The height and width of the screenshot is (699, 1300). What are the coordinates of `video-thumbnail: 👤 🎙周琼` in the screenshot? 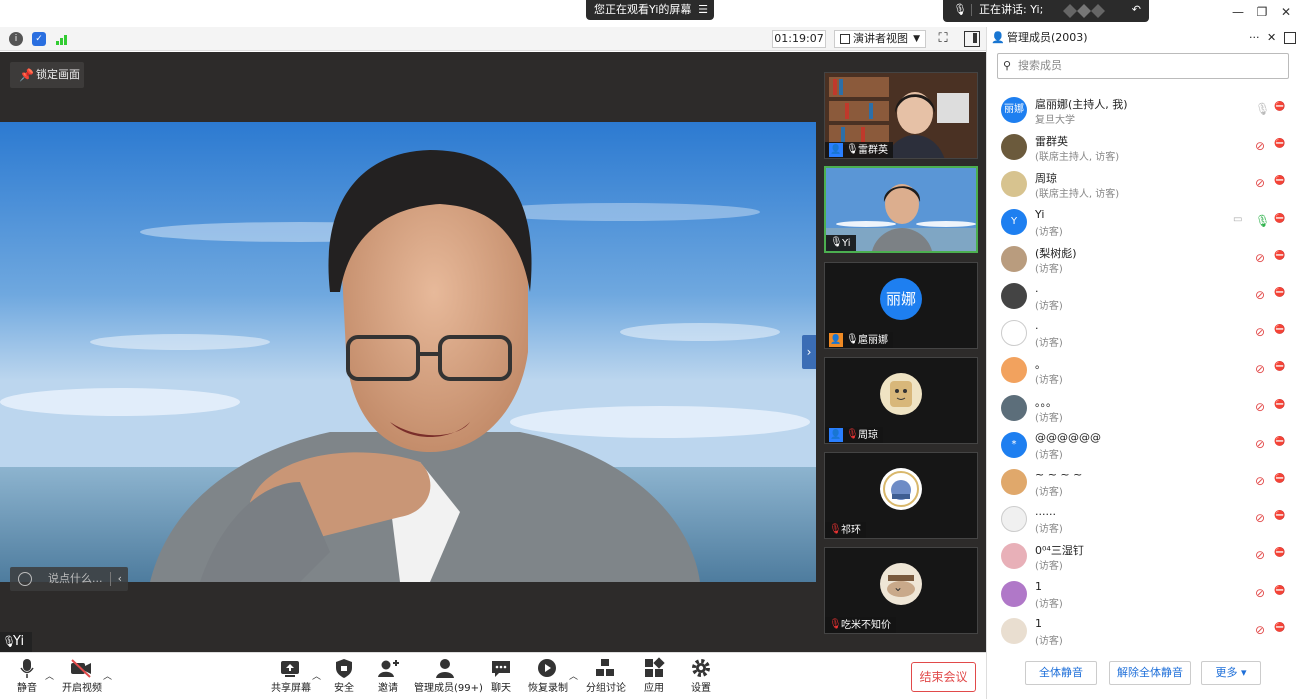 It's located at (901, 400).